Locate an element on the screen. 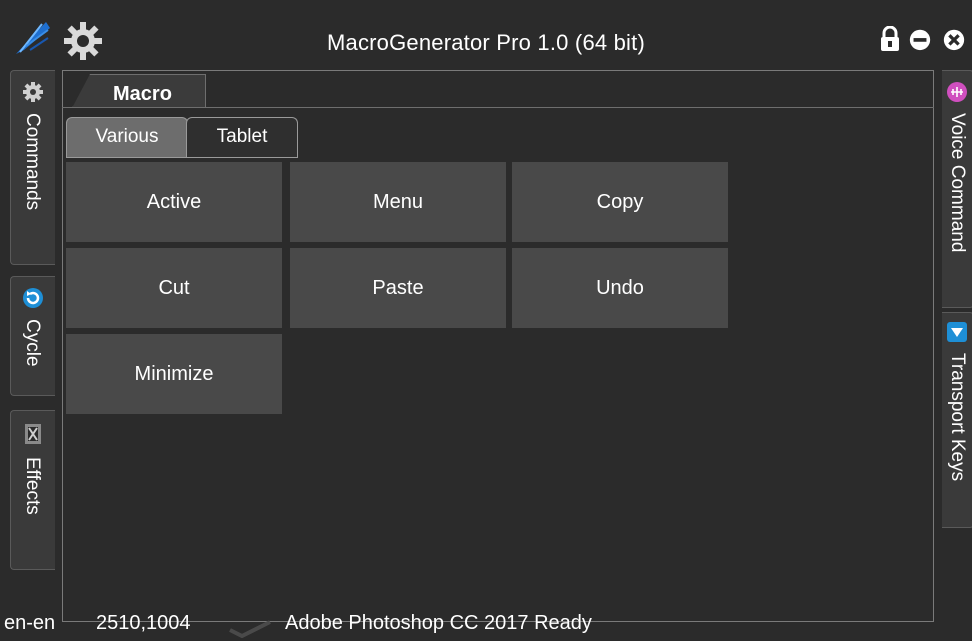 The image size is (972, 641). side-tab-commands: Commands is located at coordinates (32, 167).